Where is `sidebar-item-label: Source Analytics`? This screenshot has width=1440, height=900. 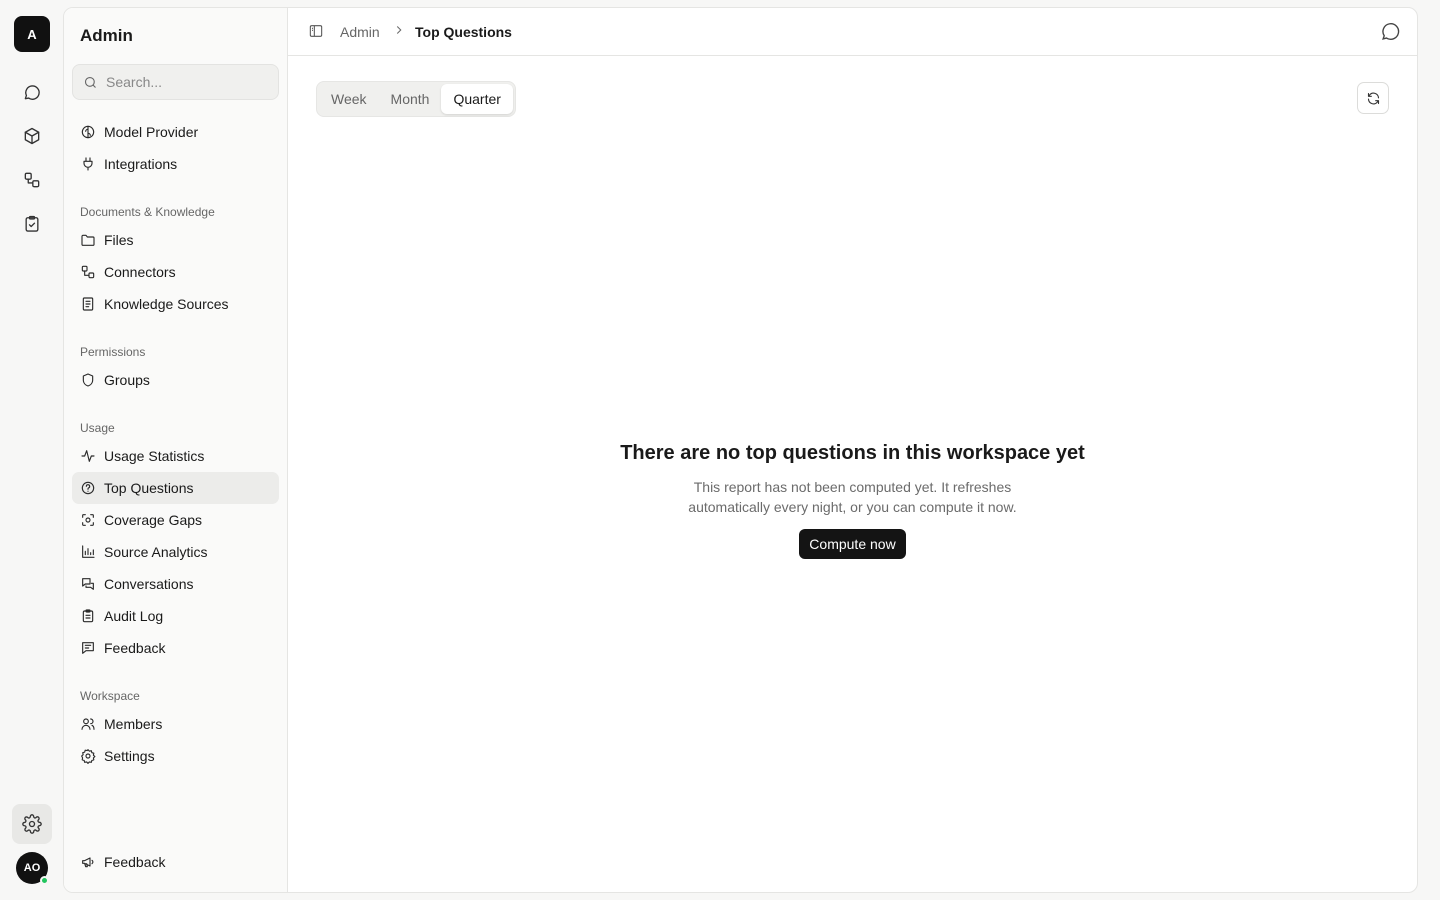
sidebar-item-label: Source Analytics is located at coordinates (156, 552).